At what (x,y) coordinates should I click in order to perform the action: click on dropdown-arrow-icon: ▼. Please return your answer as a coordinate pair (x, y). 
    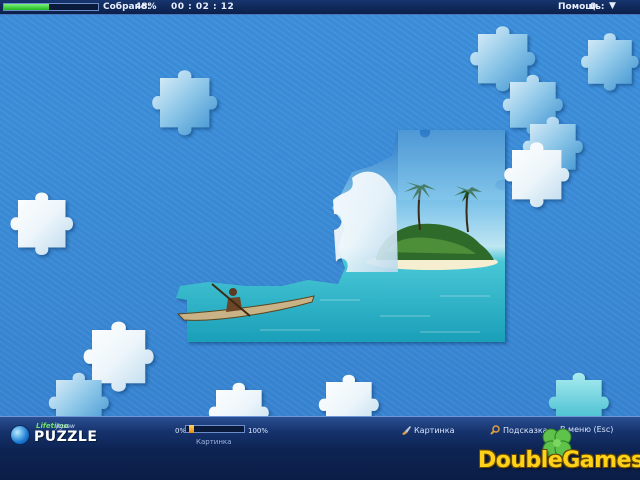
    Looking at the image, I should click on (612, 6).